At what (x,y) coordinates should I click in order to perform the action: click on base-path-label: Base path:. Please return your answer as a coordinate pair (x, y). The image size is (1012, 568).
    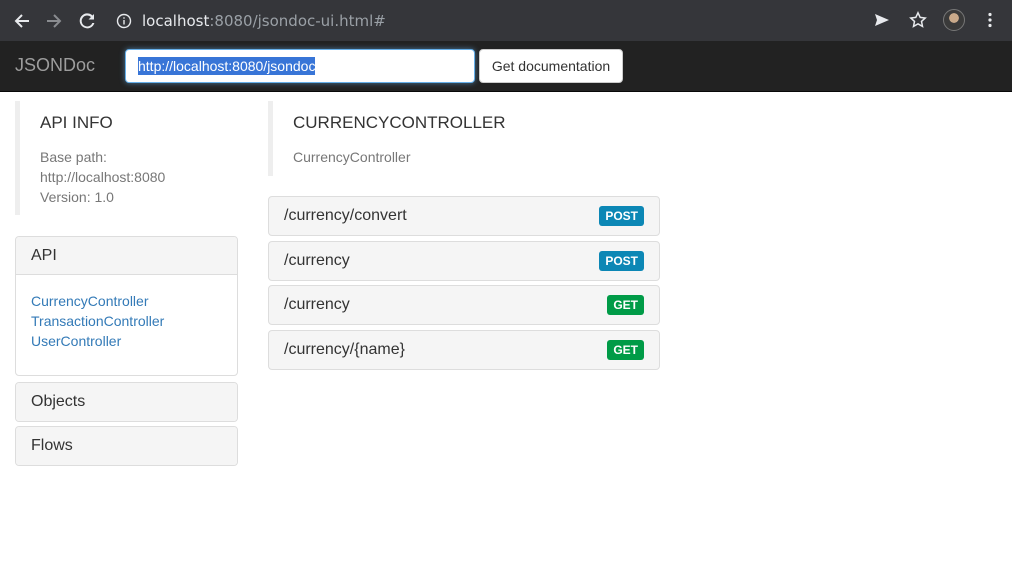
    Looking at the image, I should click on (73, 157).